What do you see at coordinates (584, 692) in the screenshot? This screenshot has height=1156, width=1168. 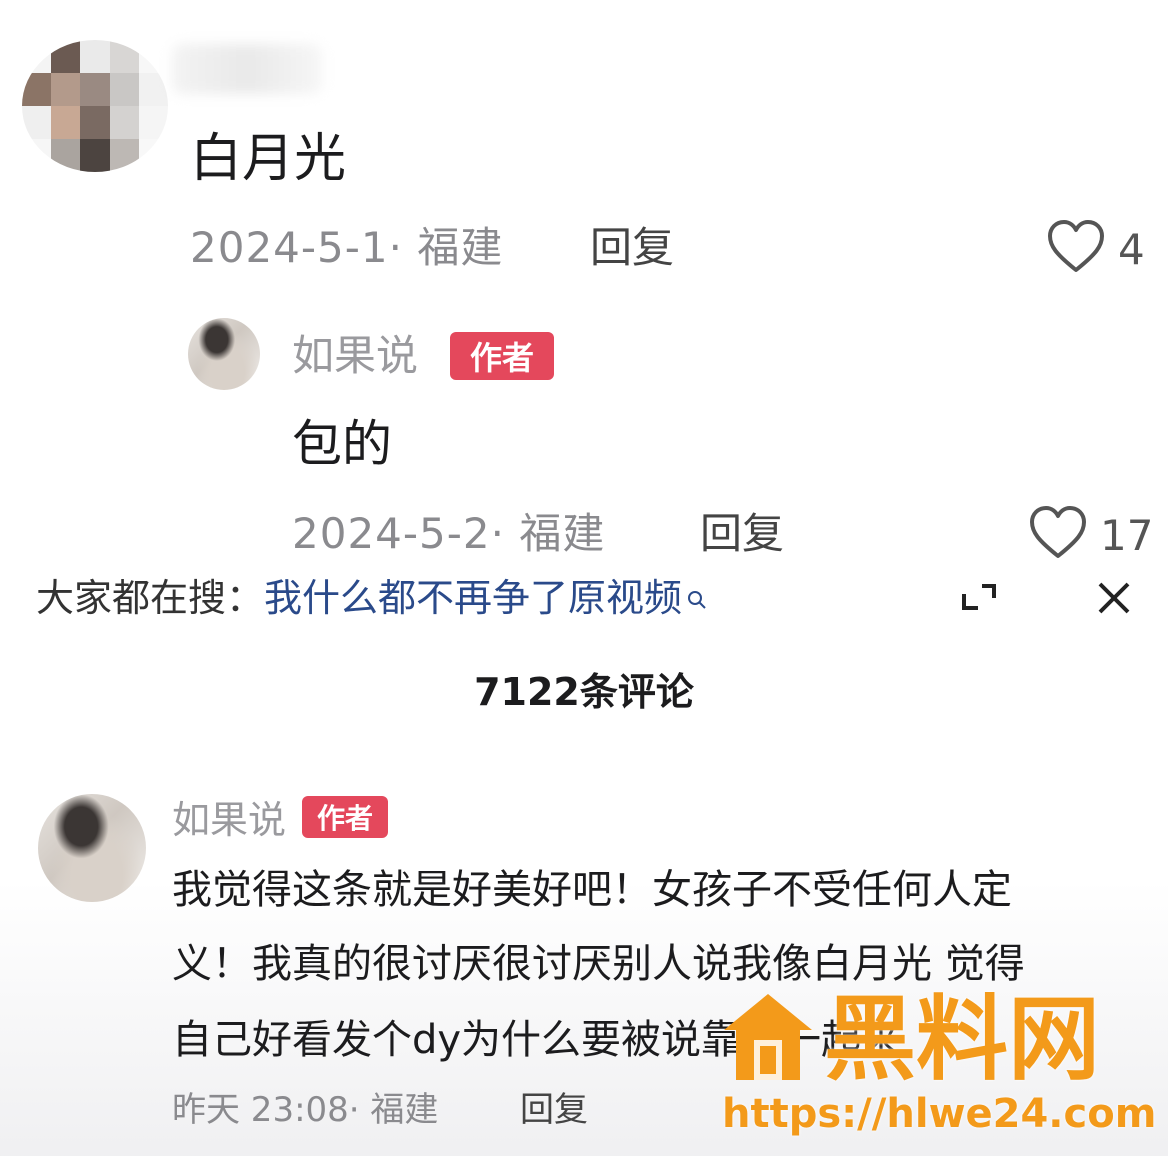 I see `comments-count-title: 7122条评论` at bounding box center [584, 692].